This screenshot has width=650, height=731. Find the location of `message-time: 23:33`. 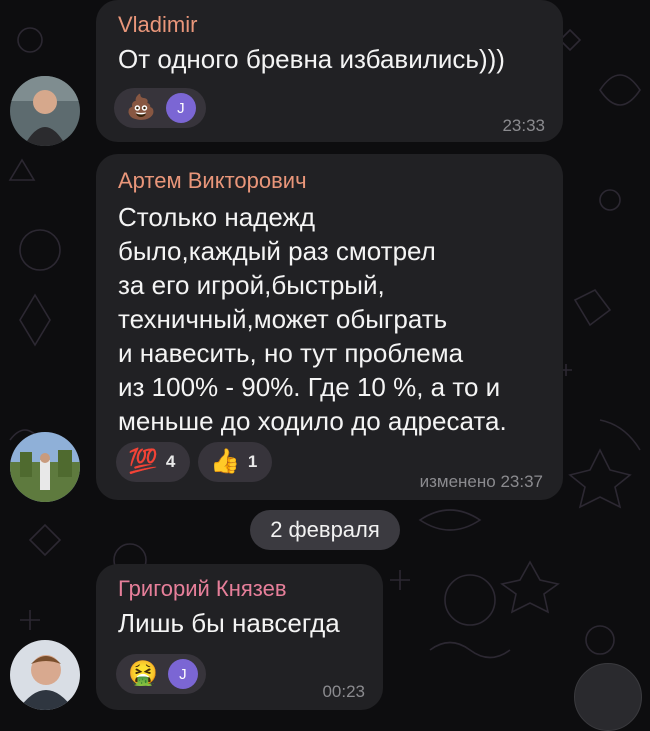

message-time: 23:33 is located at coordinates (523, 125).